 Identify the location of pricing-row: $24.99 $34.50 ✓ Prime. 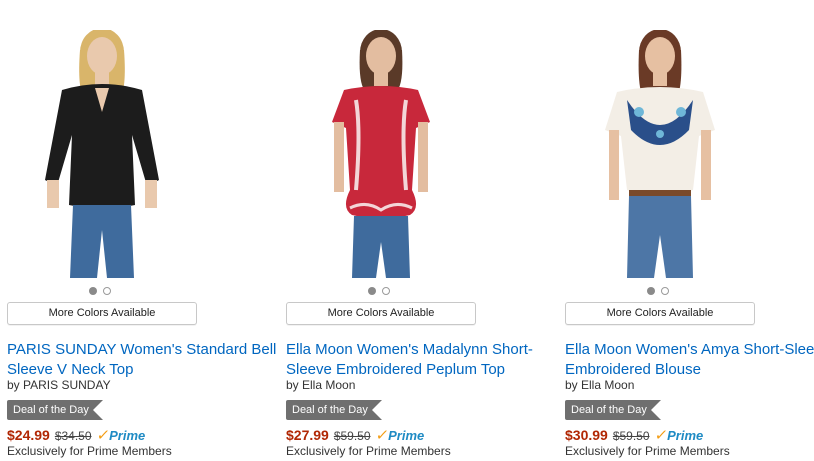
(76, 435).